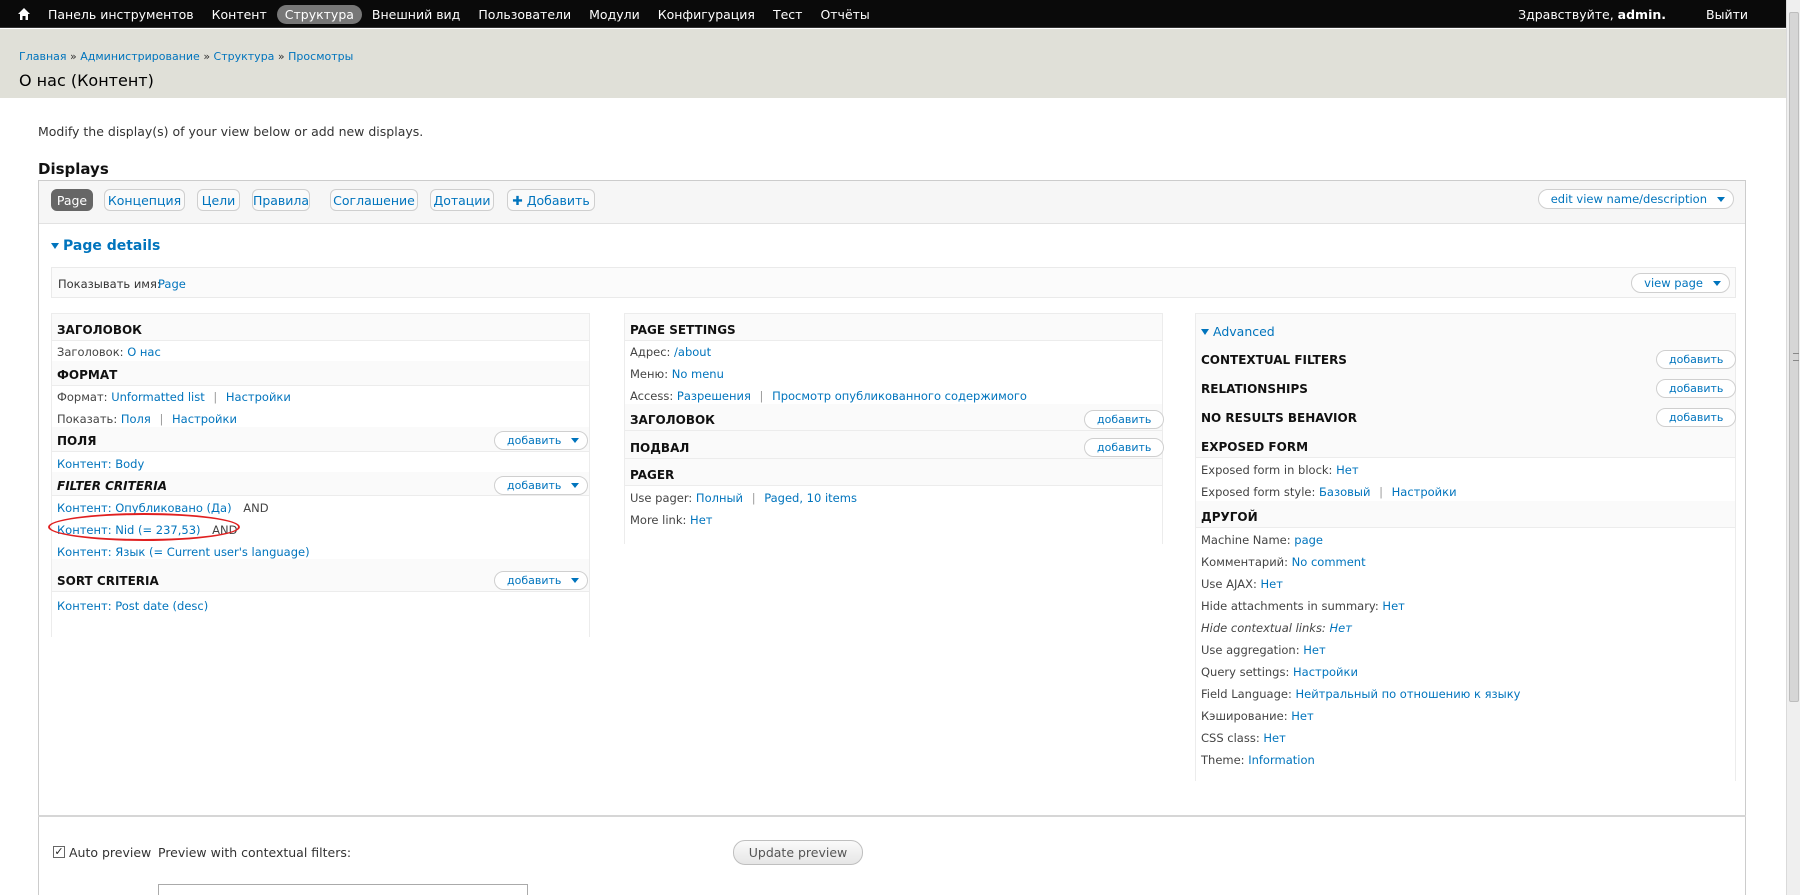 The height and width of the screenshot is (895, 1800). I want to click on scrollbar-thumb, so click(1794, 357).